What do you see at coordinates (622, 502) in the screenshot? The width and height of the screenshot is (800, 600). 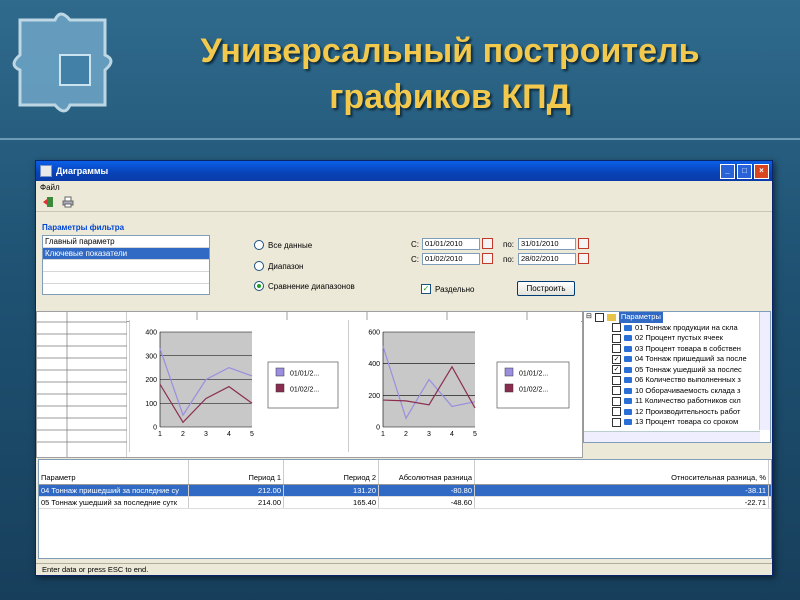 I see `cell-rel-diff: -22.71` at bounding box center [622, 502].